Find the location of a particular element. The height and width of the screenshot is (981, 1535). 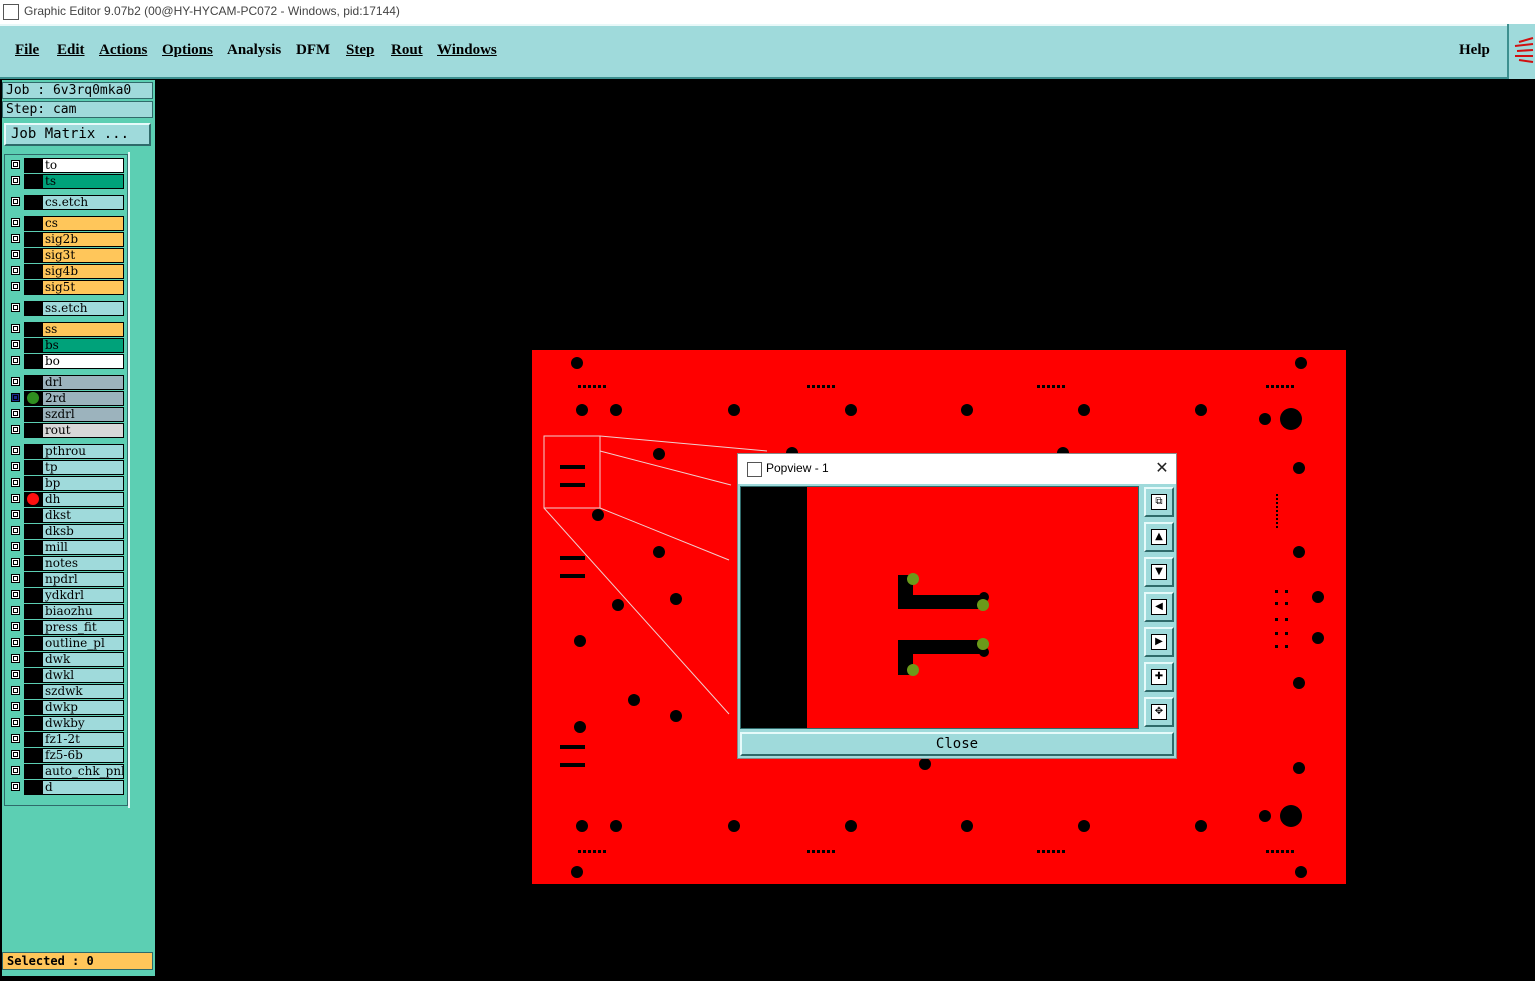

layer-name: sig2b is located at coordinates (83, 239).